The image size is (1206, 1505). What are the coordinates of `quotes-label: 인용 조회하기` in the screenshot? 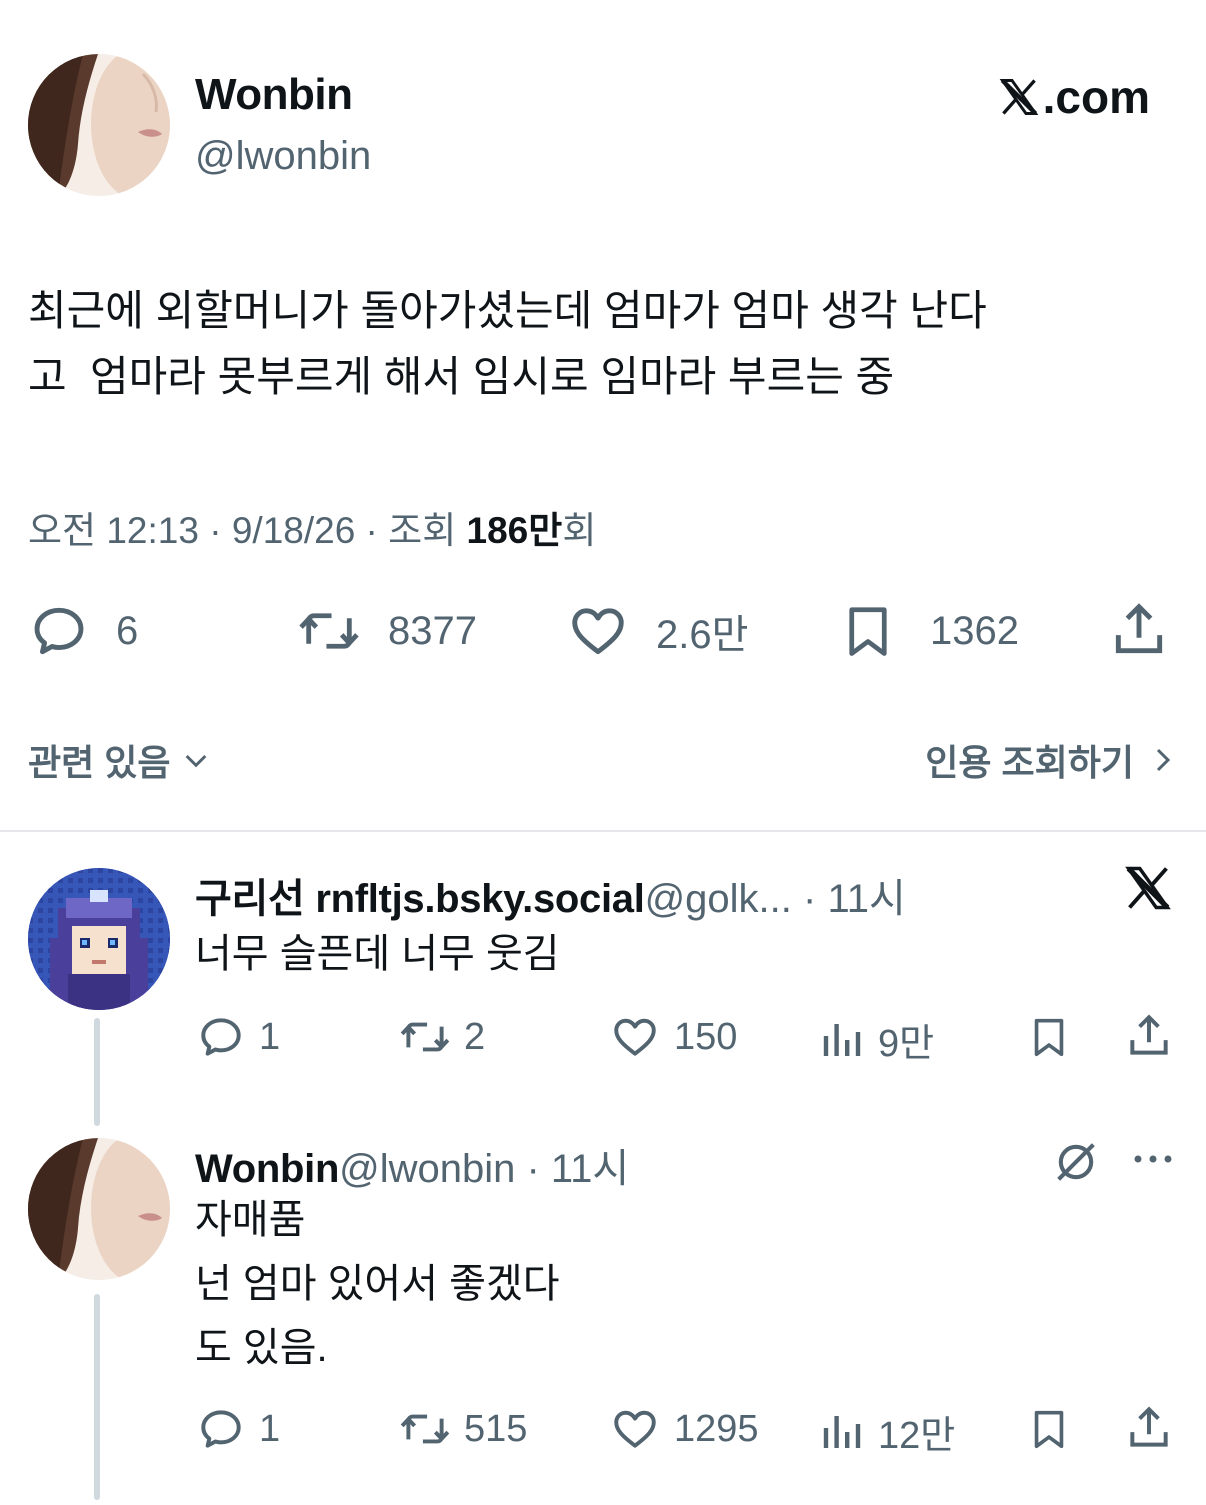 It's located at (1029, 762).